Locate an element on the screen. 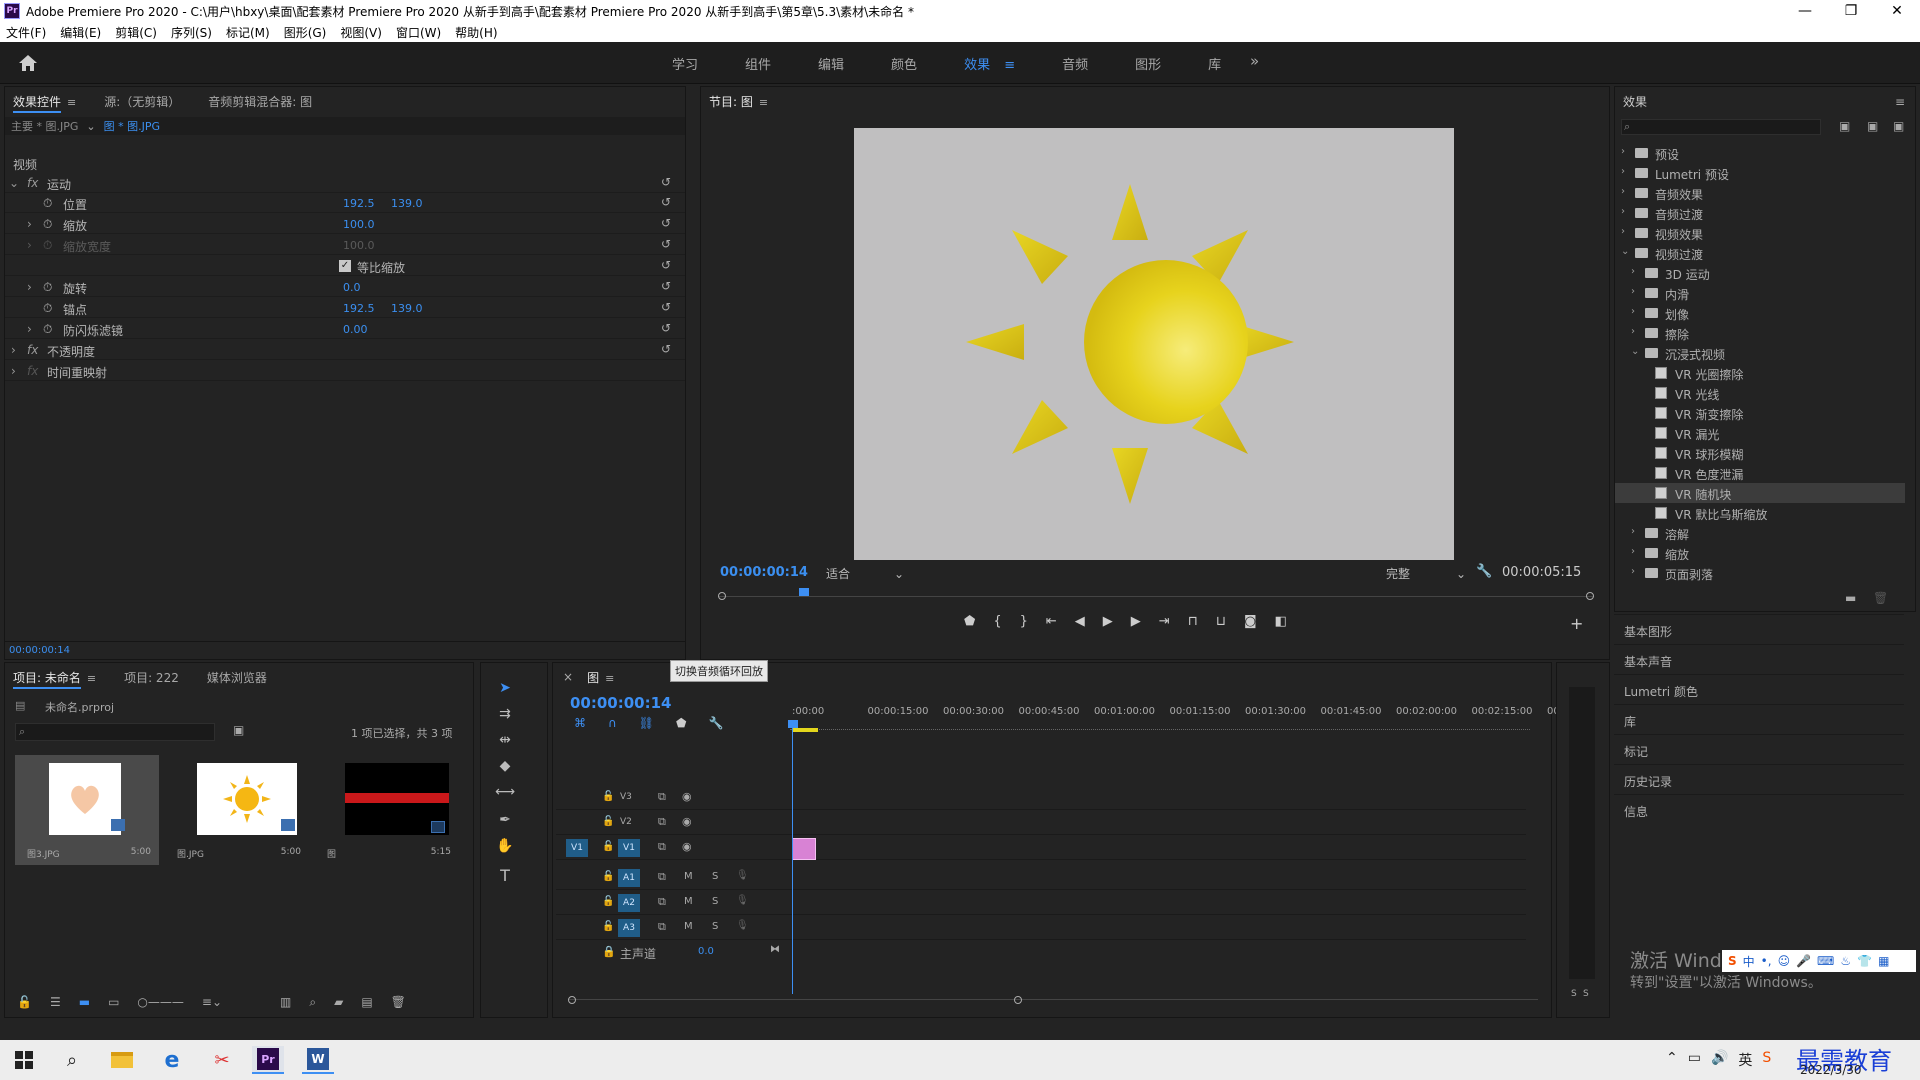 The image size is (1920, 1080). word-taskbar-icon: W is located at coordinates (318, 1060).